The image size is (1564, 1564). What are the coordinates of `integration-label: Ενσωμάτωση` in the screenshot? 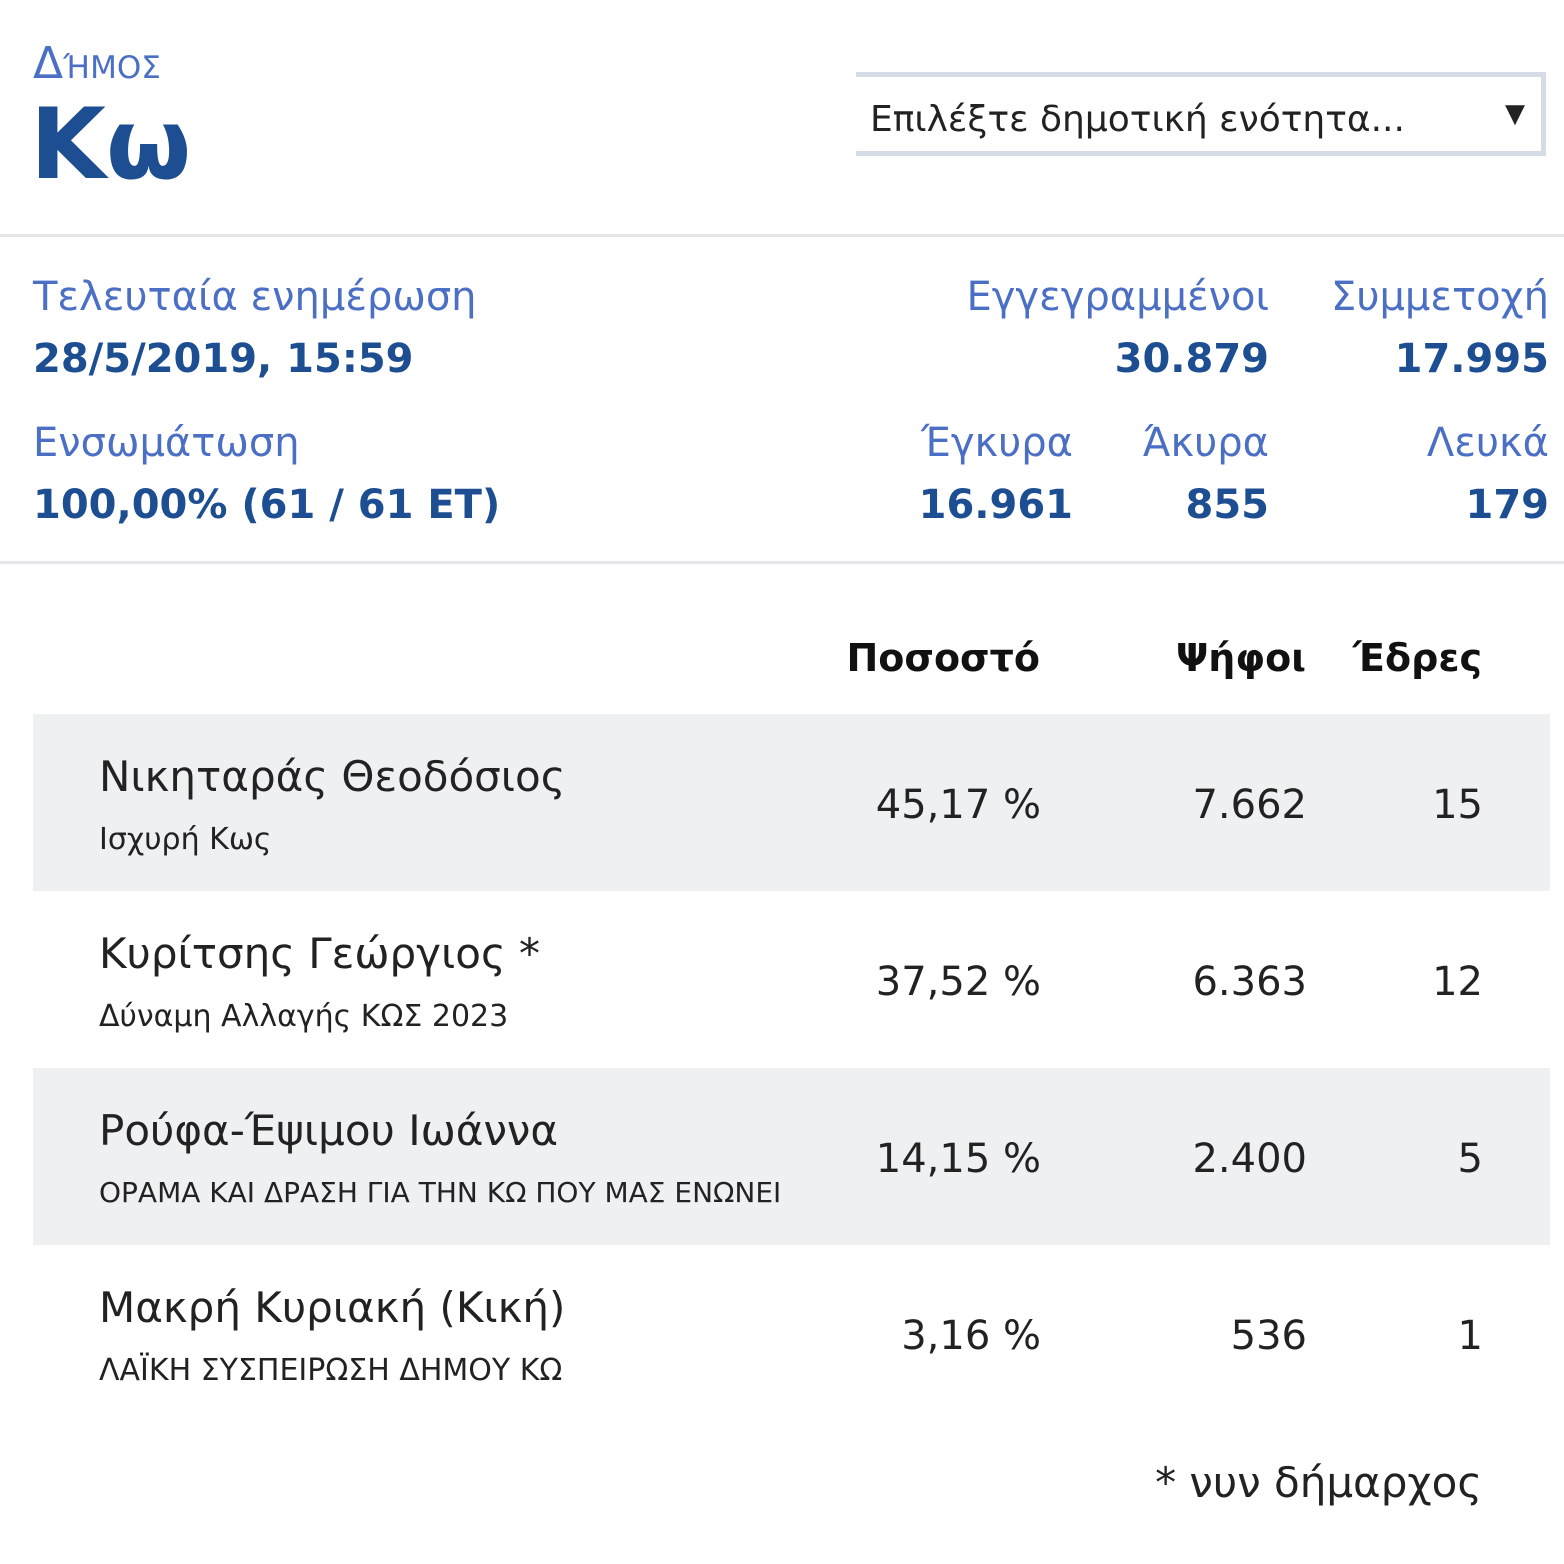 It's located at (166, 443).